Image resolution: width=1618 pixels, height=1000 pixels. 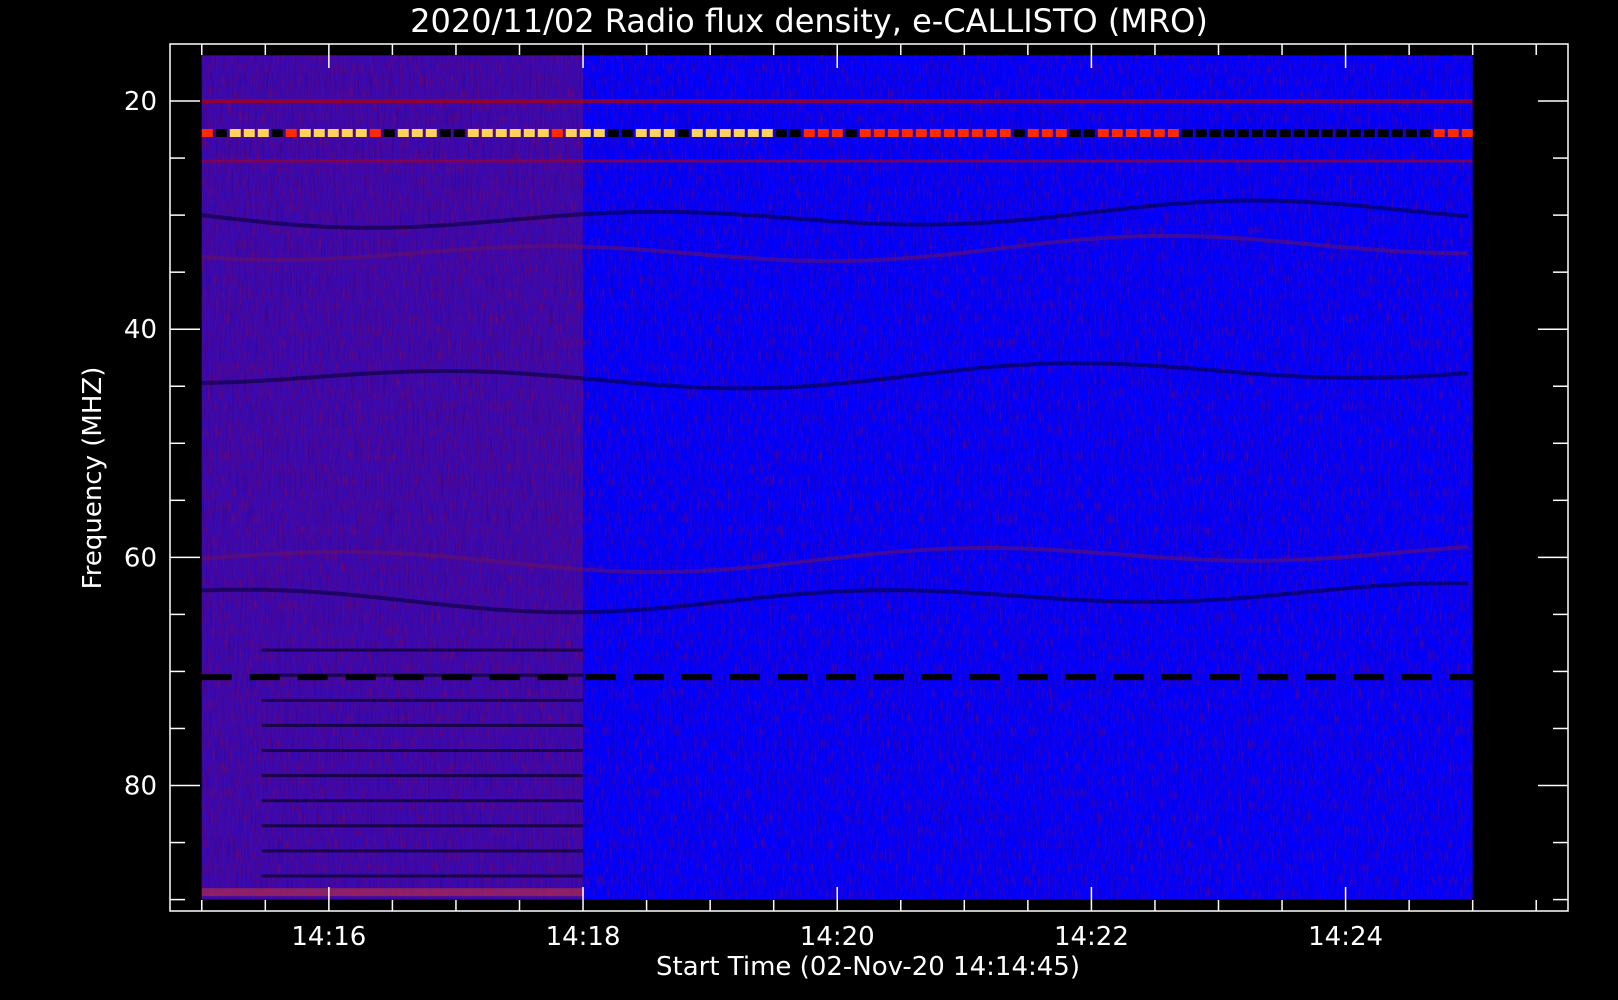 What do you see at coordinates (837, 937) in the screenshot?
I see `x-tick-label: 14:20` at bounding box center [837, 937].